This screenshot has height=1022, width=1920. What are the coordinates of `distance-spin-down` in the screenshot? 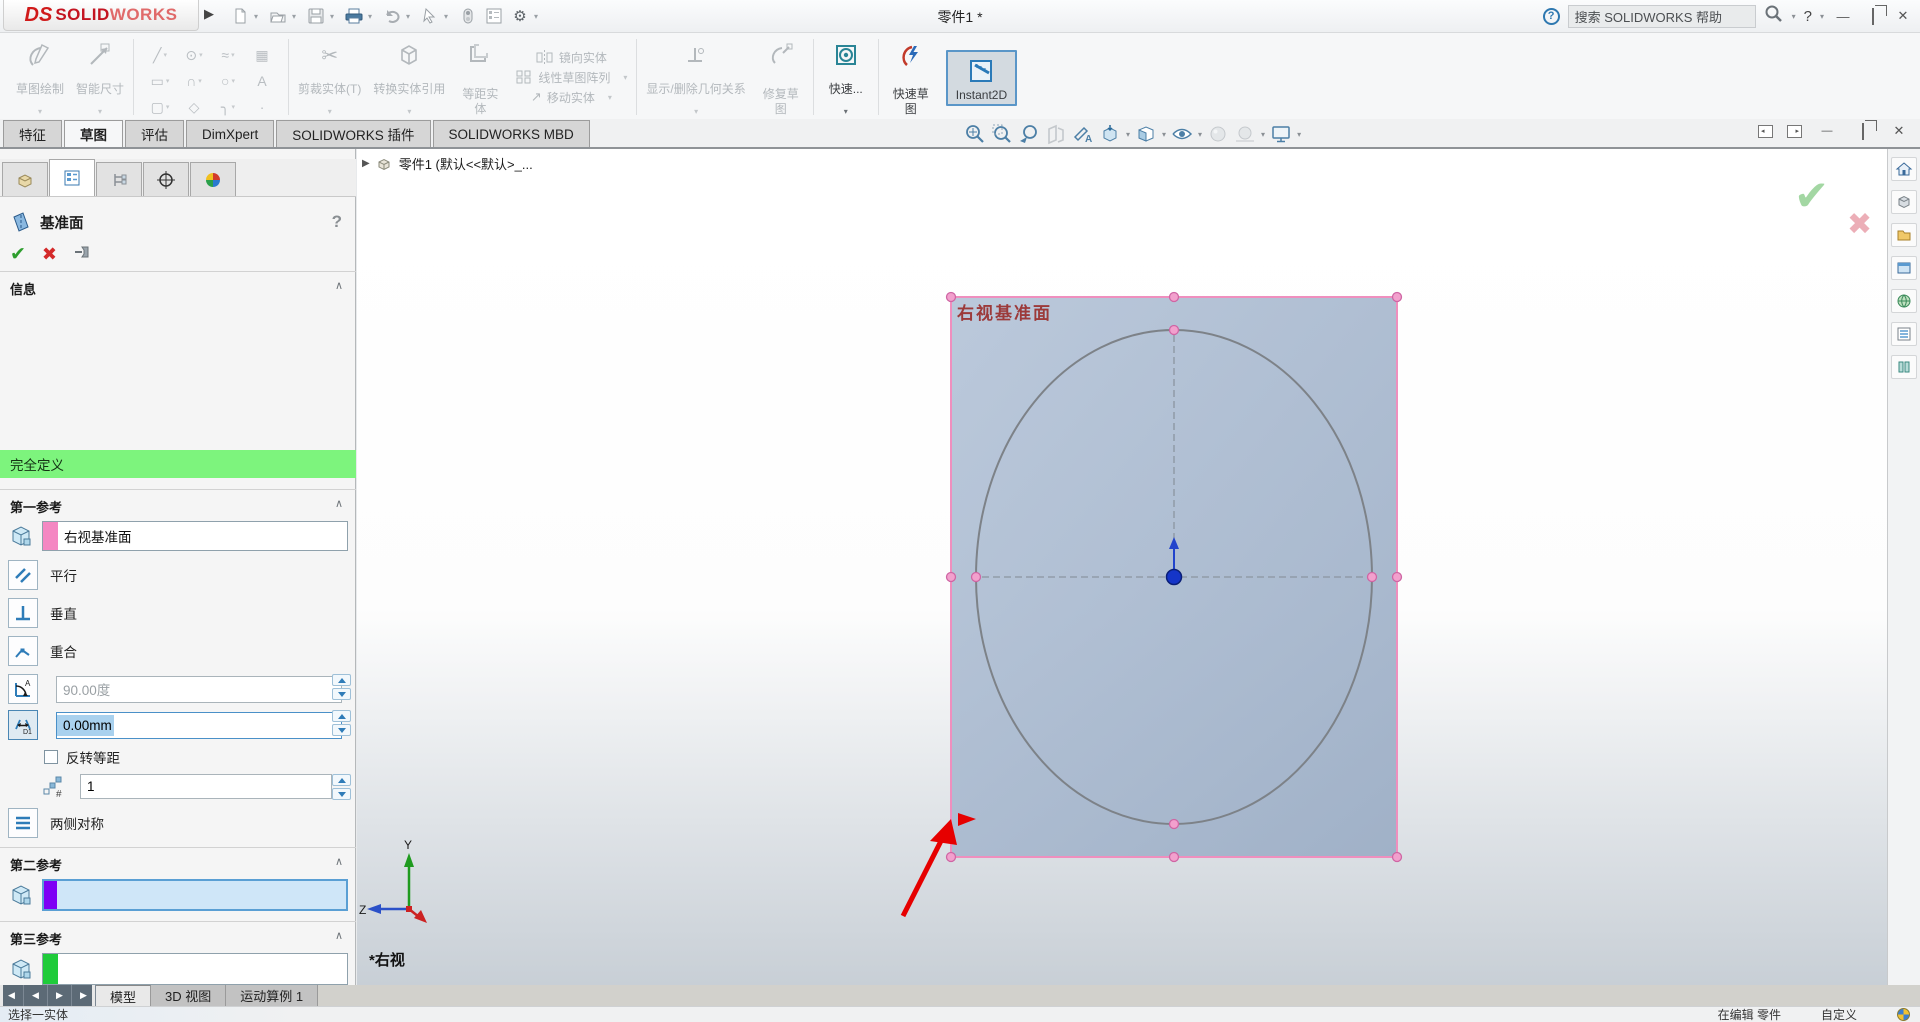 It's located at (341, 730).